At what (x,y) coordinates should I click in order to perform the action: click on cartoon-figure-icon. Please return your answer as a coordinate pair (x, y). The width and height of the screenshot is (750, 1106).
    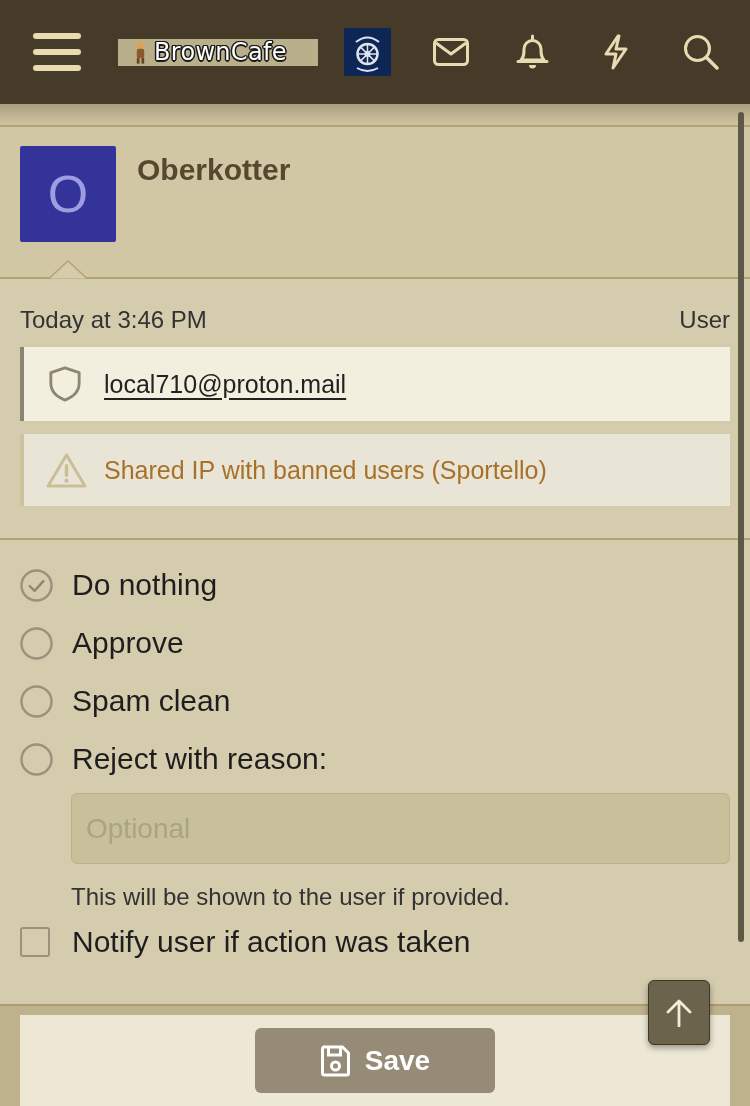
    Looking at the image, I should click on (140, 52).